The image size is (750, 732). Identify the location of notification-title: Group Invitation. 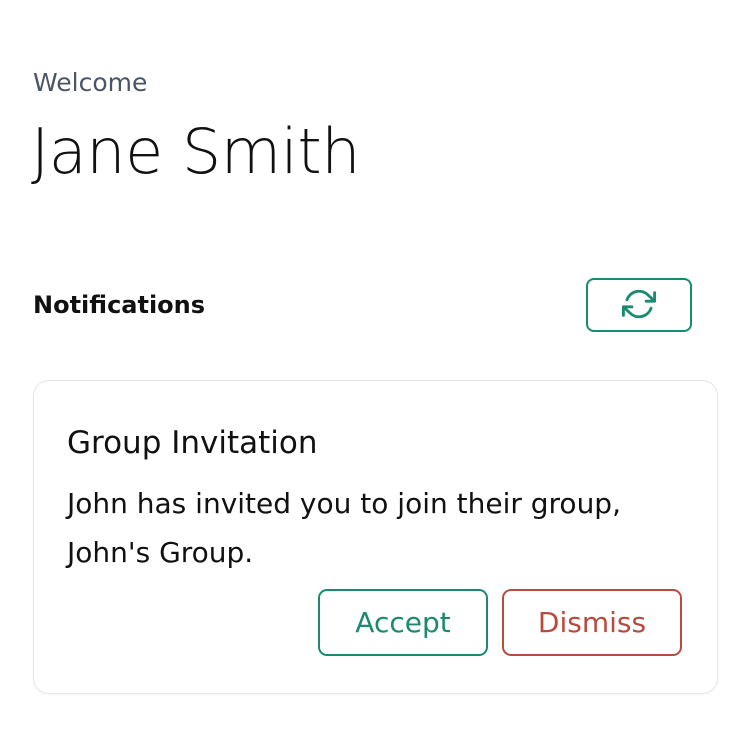
(192, 443).